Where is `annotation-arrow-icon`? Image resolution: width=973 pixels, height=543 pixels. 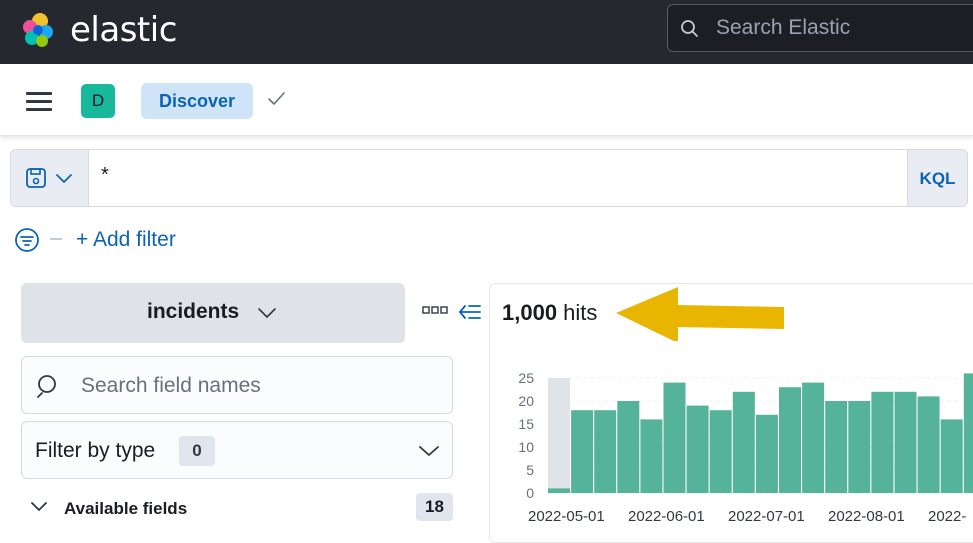
annotation-arrow-icon is located at coordinates (700, 314).